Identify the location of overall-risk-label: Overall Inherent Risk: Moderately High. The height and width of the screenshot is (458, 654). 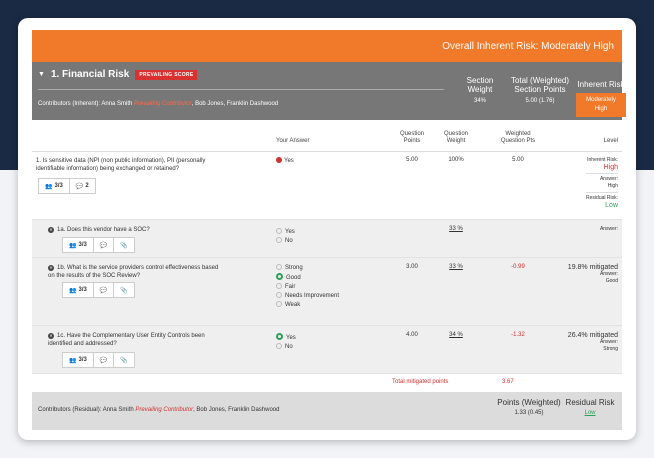
(528, 46).